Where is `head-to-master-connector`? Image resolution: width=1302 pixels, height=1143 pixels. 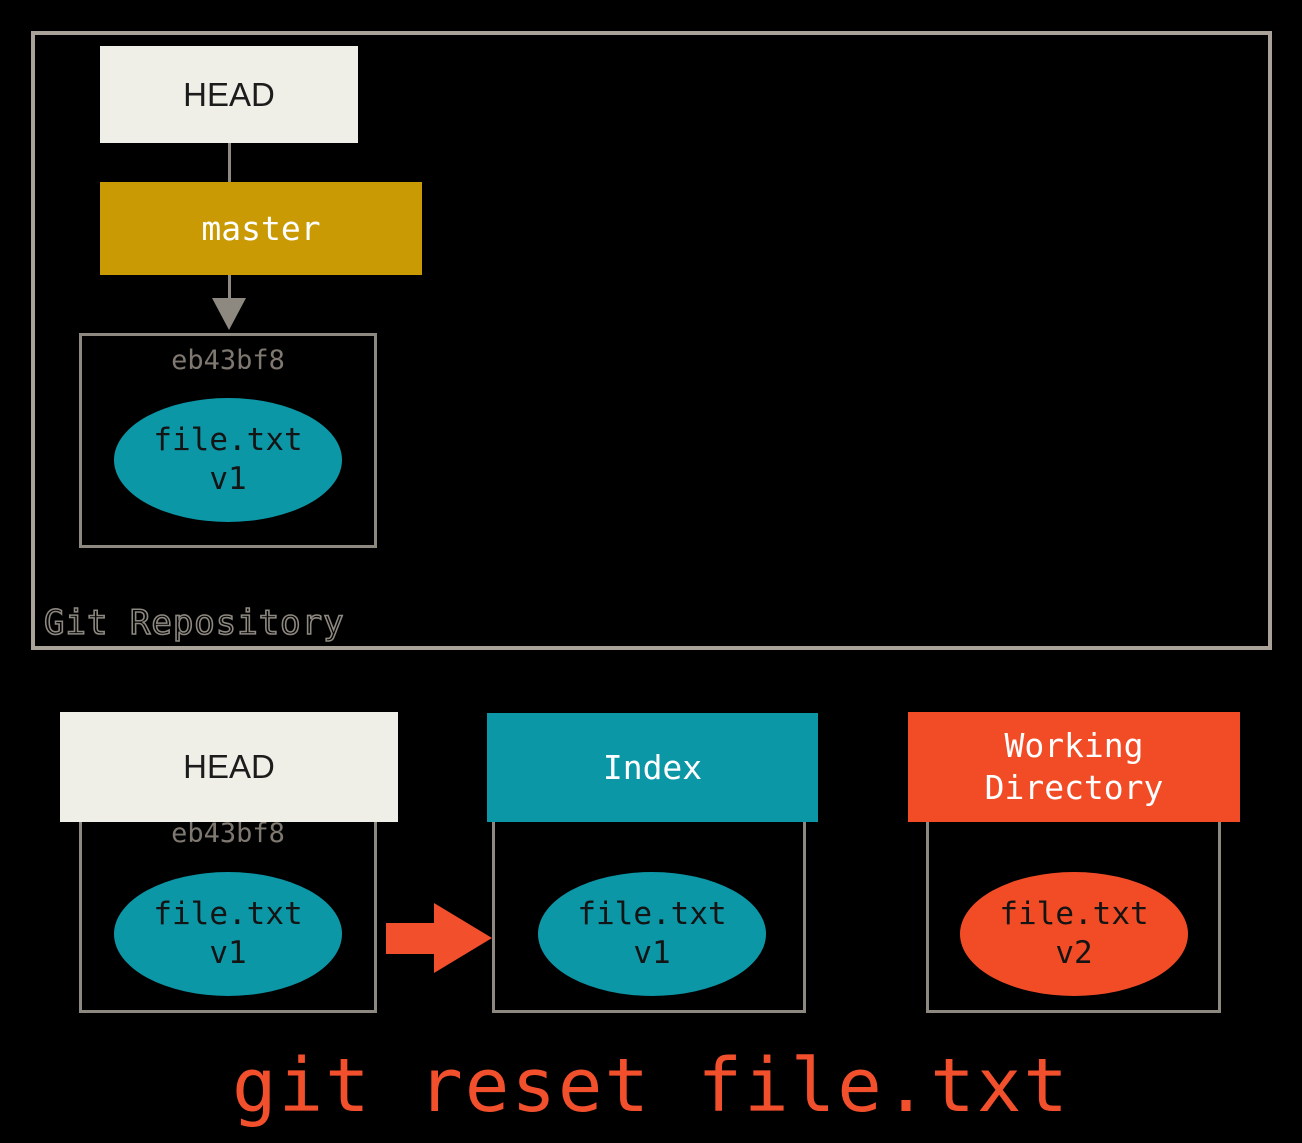 head-to-master-connector is located at coordinates (229, 162).